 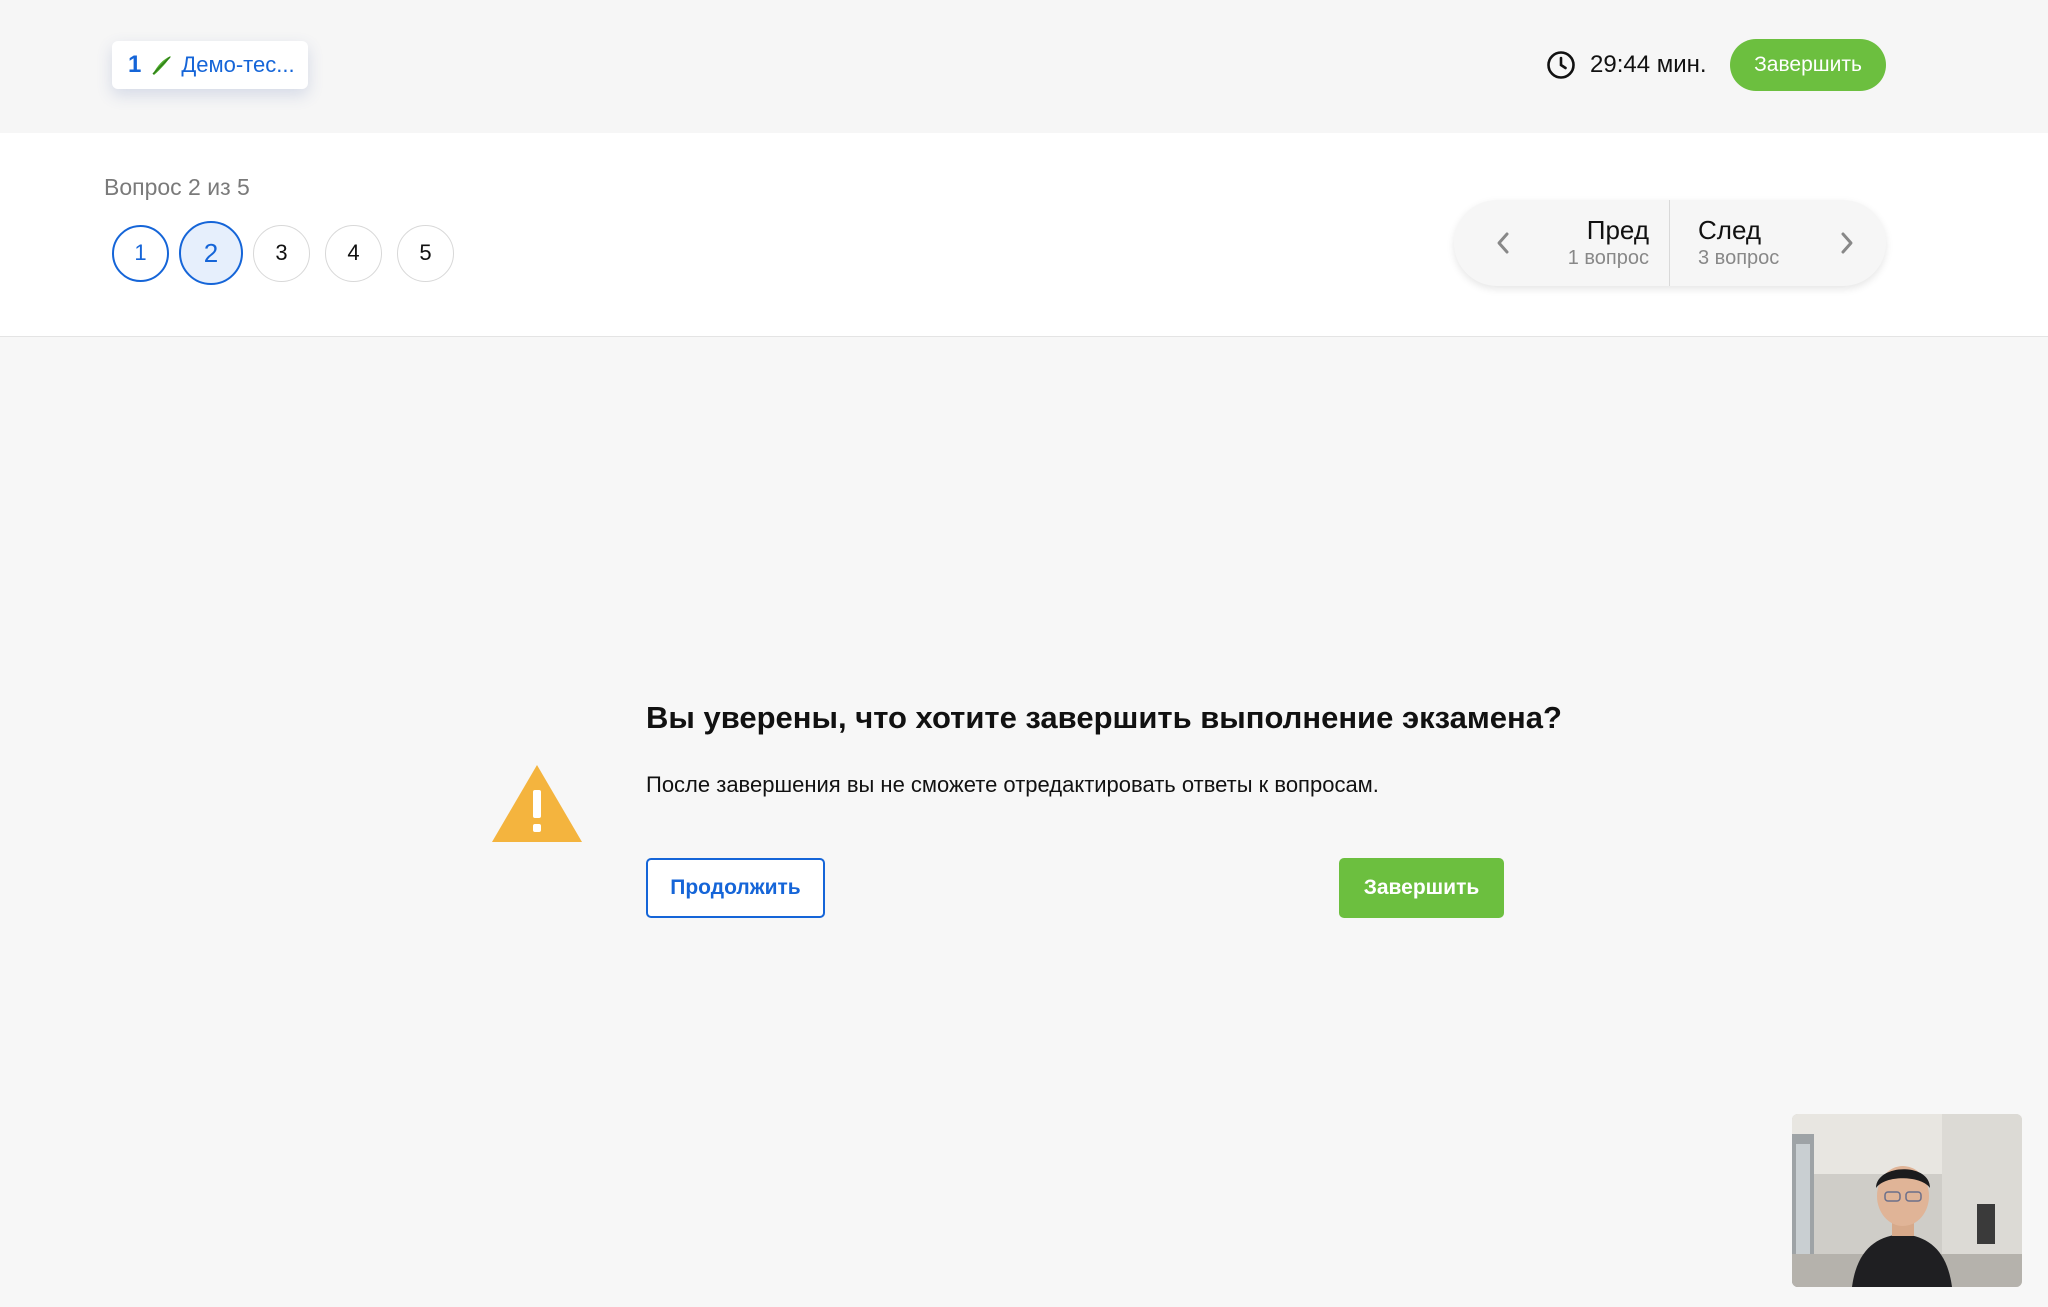 I want to click on warning-triangle-icon, so click(x=537, y=803).